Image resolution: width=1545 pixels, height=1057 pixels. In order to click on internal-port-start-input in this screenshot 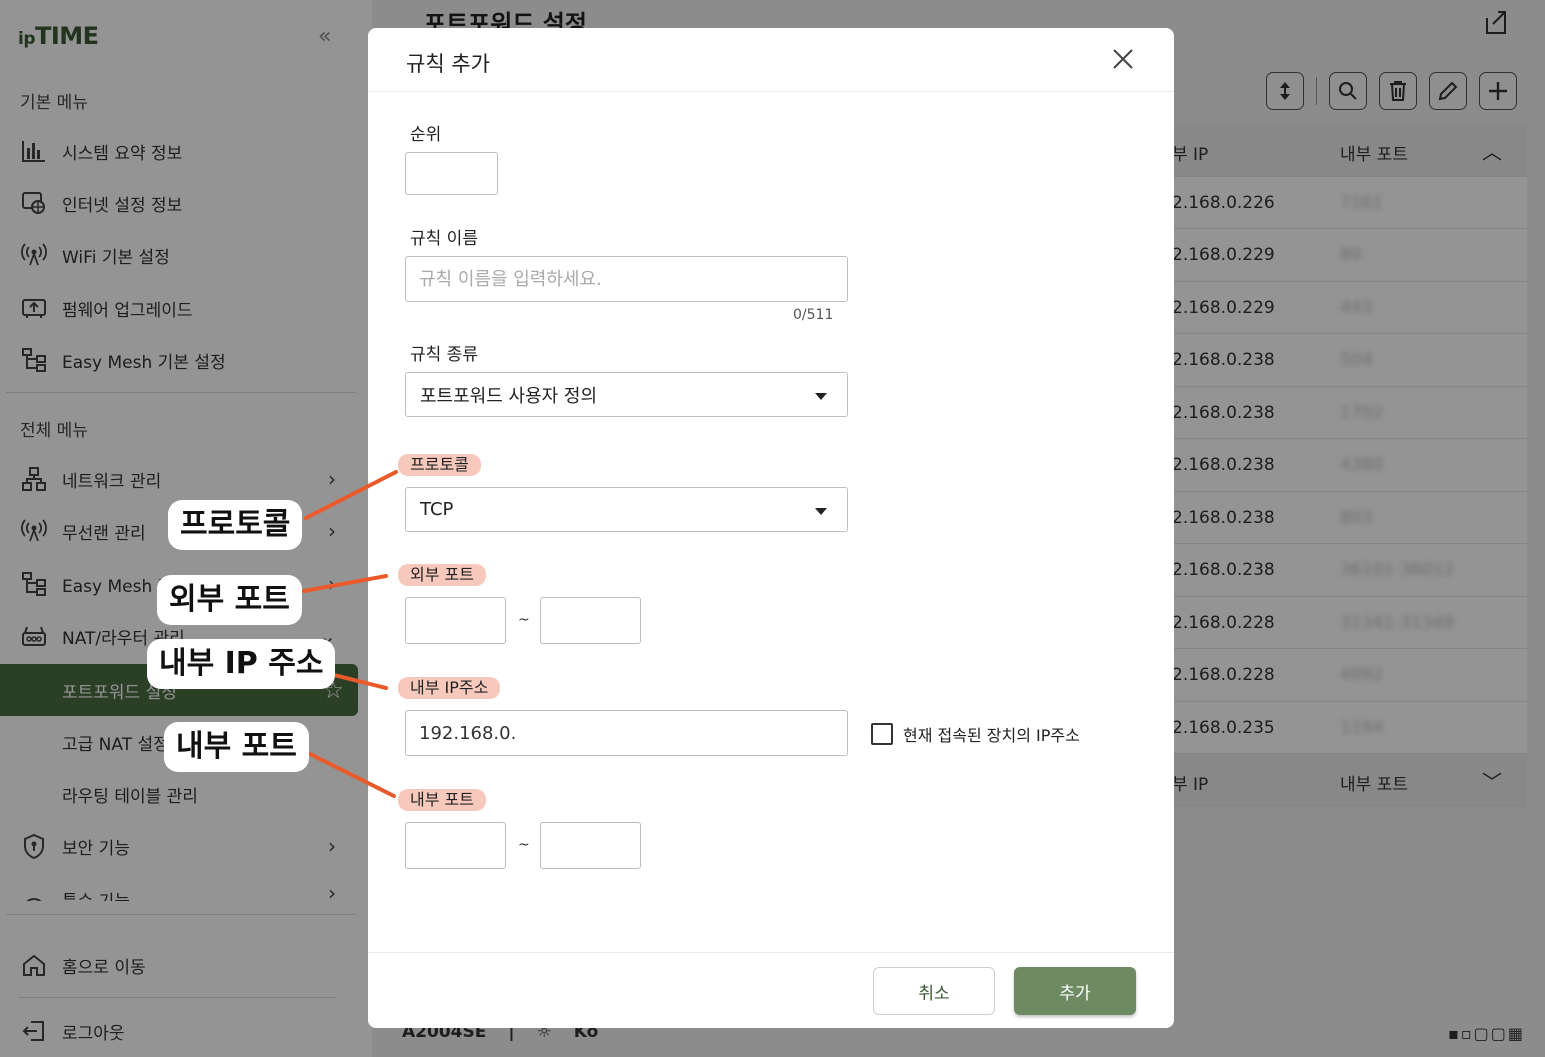, I will do `click(455, 845)`.